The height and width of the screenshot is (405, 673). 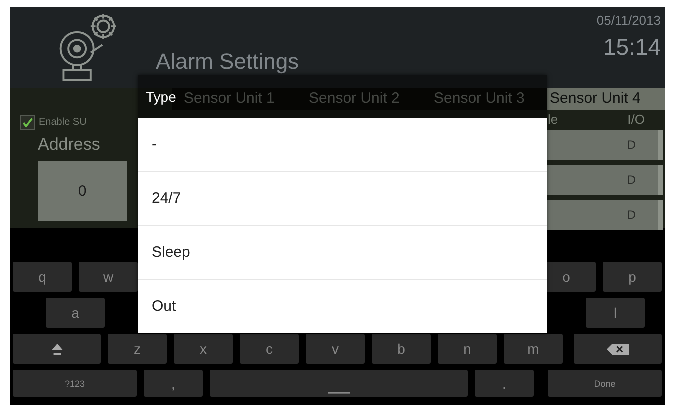 I want to click on backspace-icon, so click(x=618, y=349).